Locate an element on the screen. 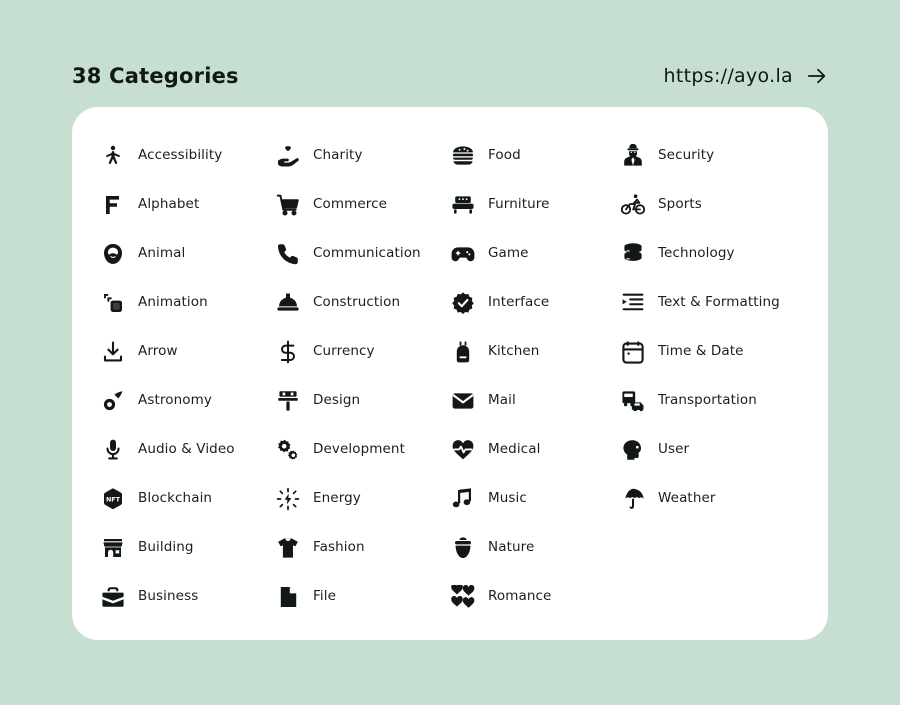  category-label: Charity is located at coordinates (338, 154).